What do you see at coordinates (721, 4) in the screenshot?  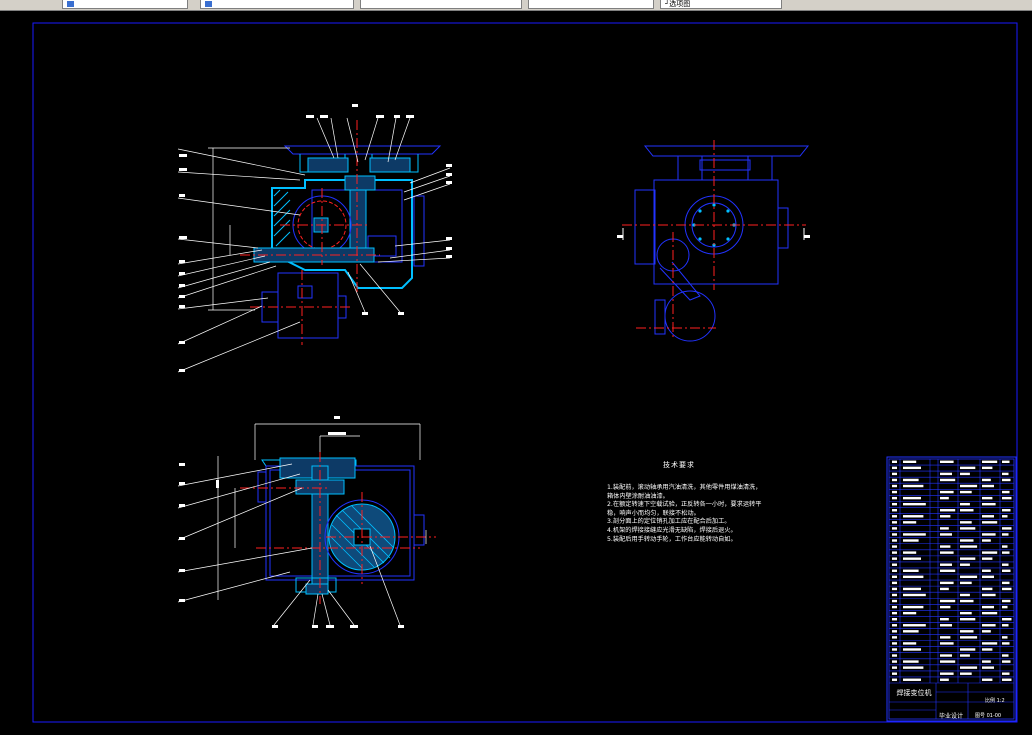 I see `document-tab-5: ┘选项图` at bounding box center [721, 4].